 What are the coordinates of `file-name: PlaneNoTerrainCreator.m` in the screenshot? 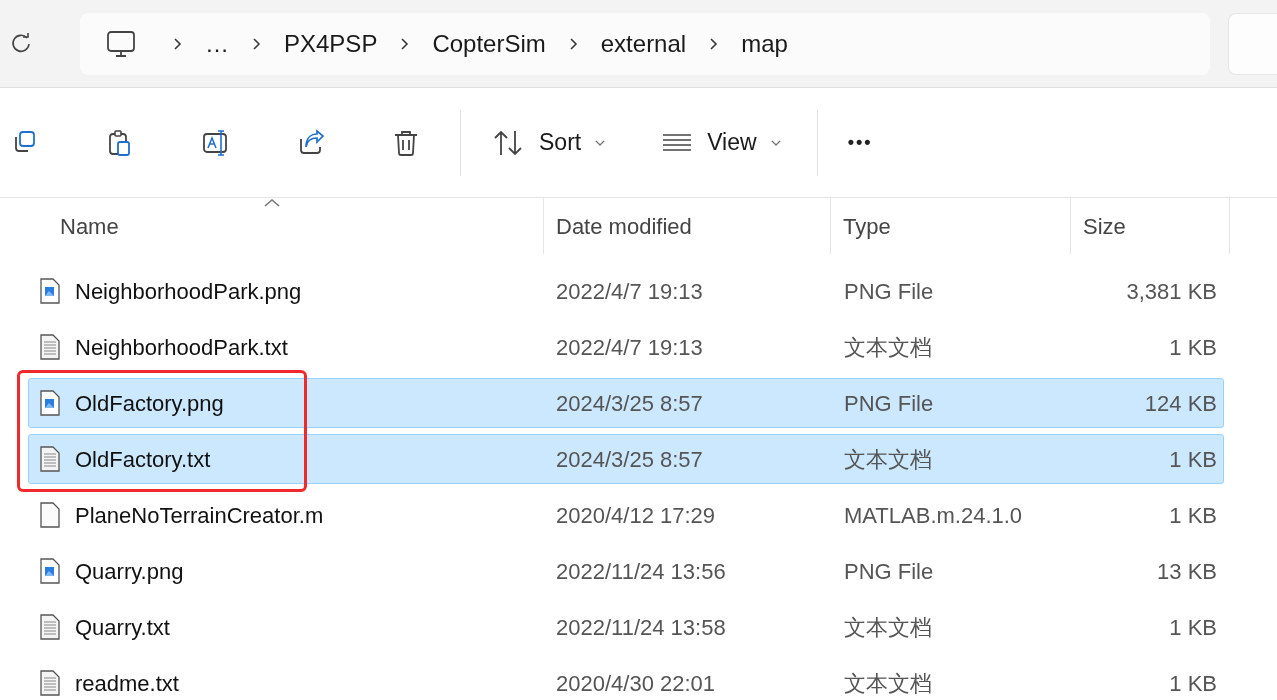 It's located at (199, 515).